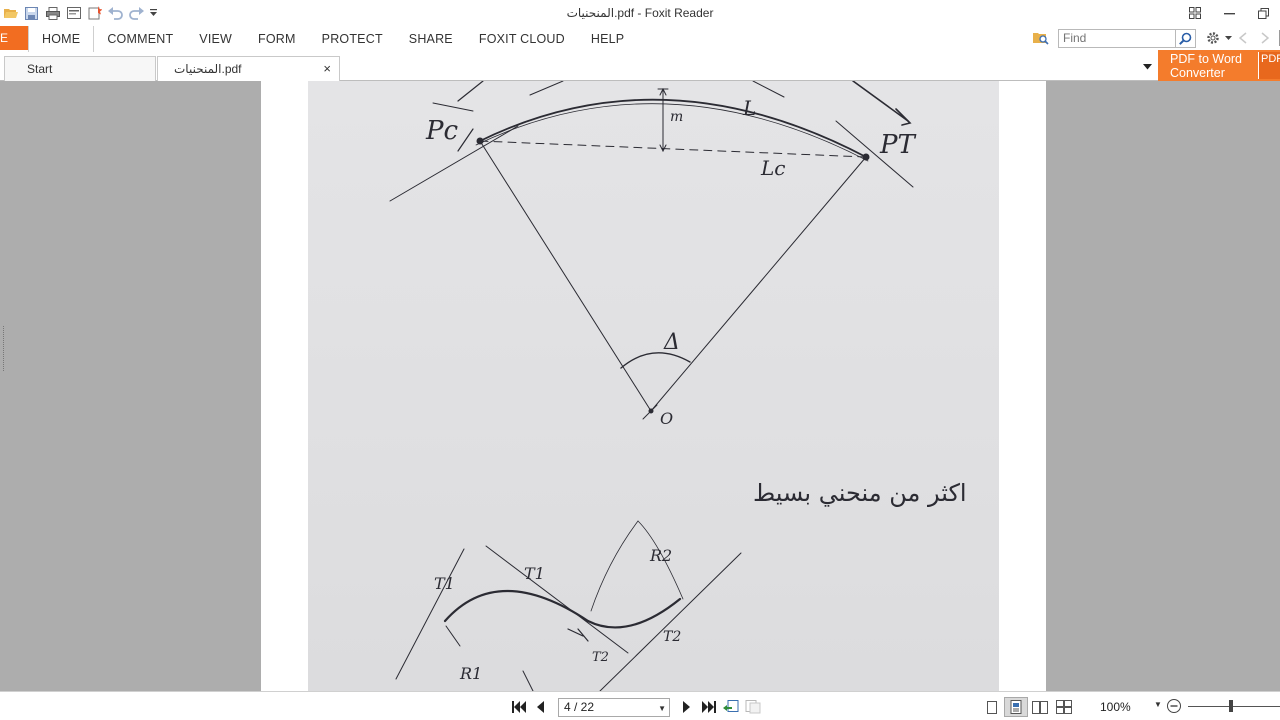  What do you see at coordinates (541, 707) in the screenshot?
I see `previous-page-icon` at bounding box center [541, 707].